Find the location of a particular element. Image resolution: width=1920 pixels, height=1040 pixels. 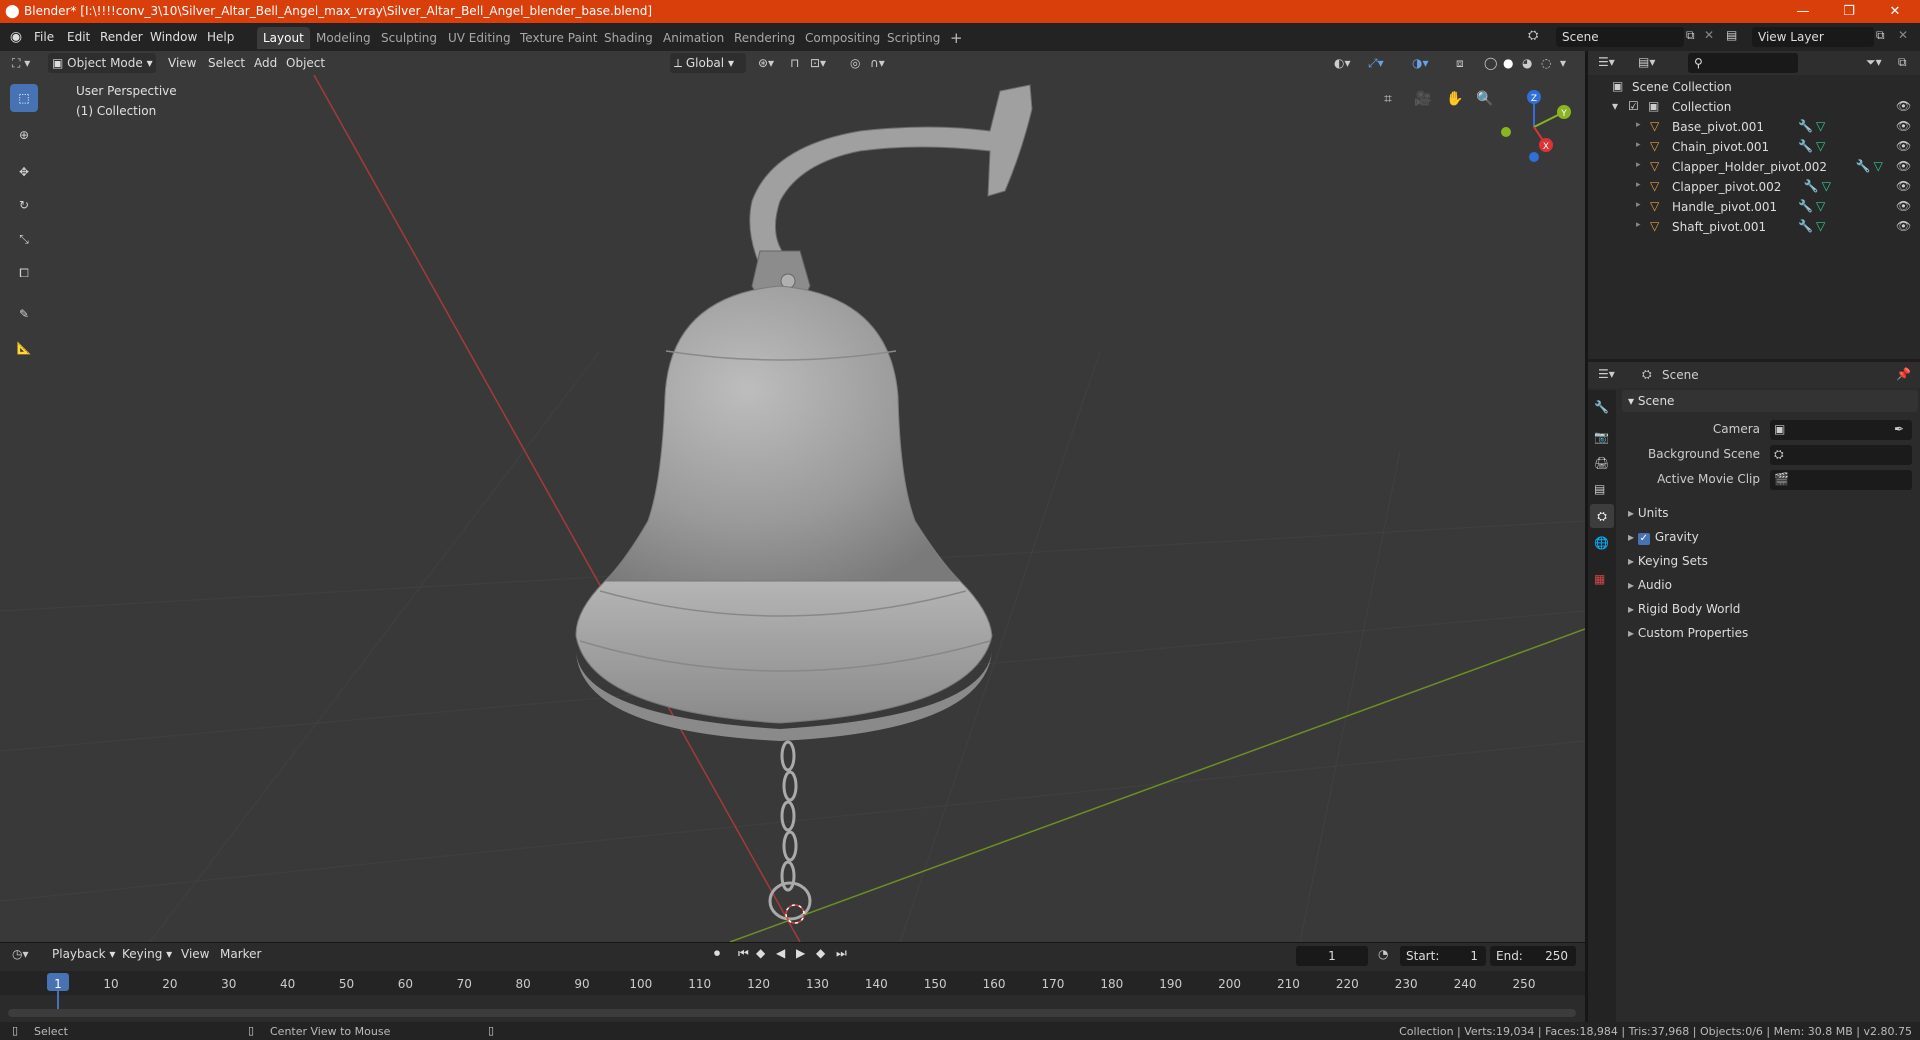

timeline-scrollbar is located at coordinates (792, 1013).